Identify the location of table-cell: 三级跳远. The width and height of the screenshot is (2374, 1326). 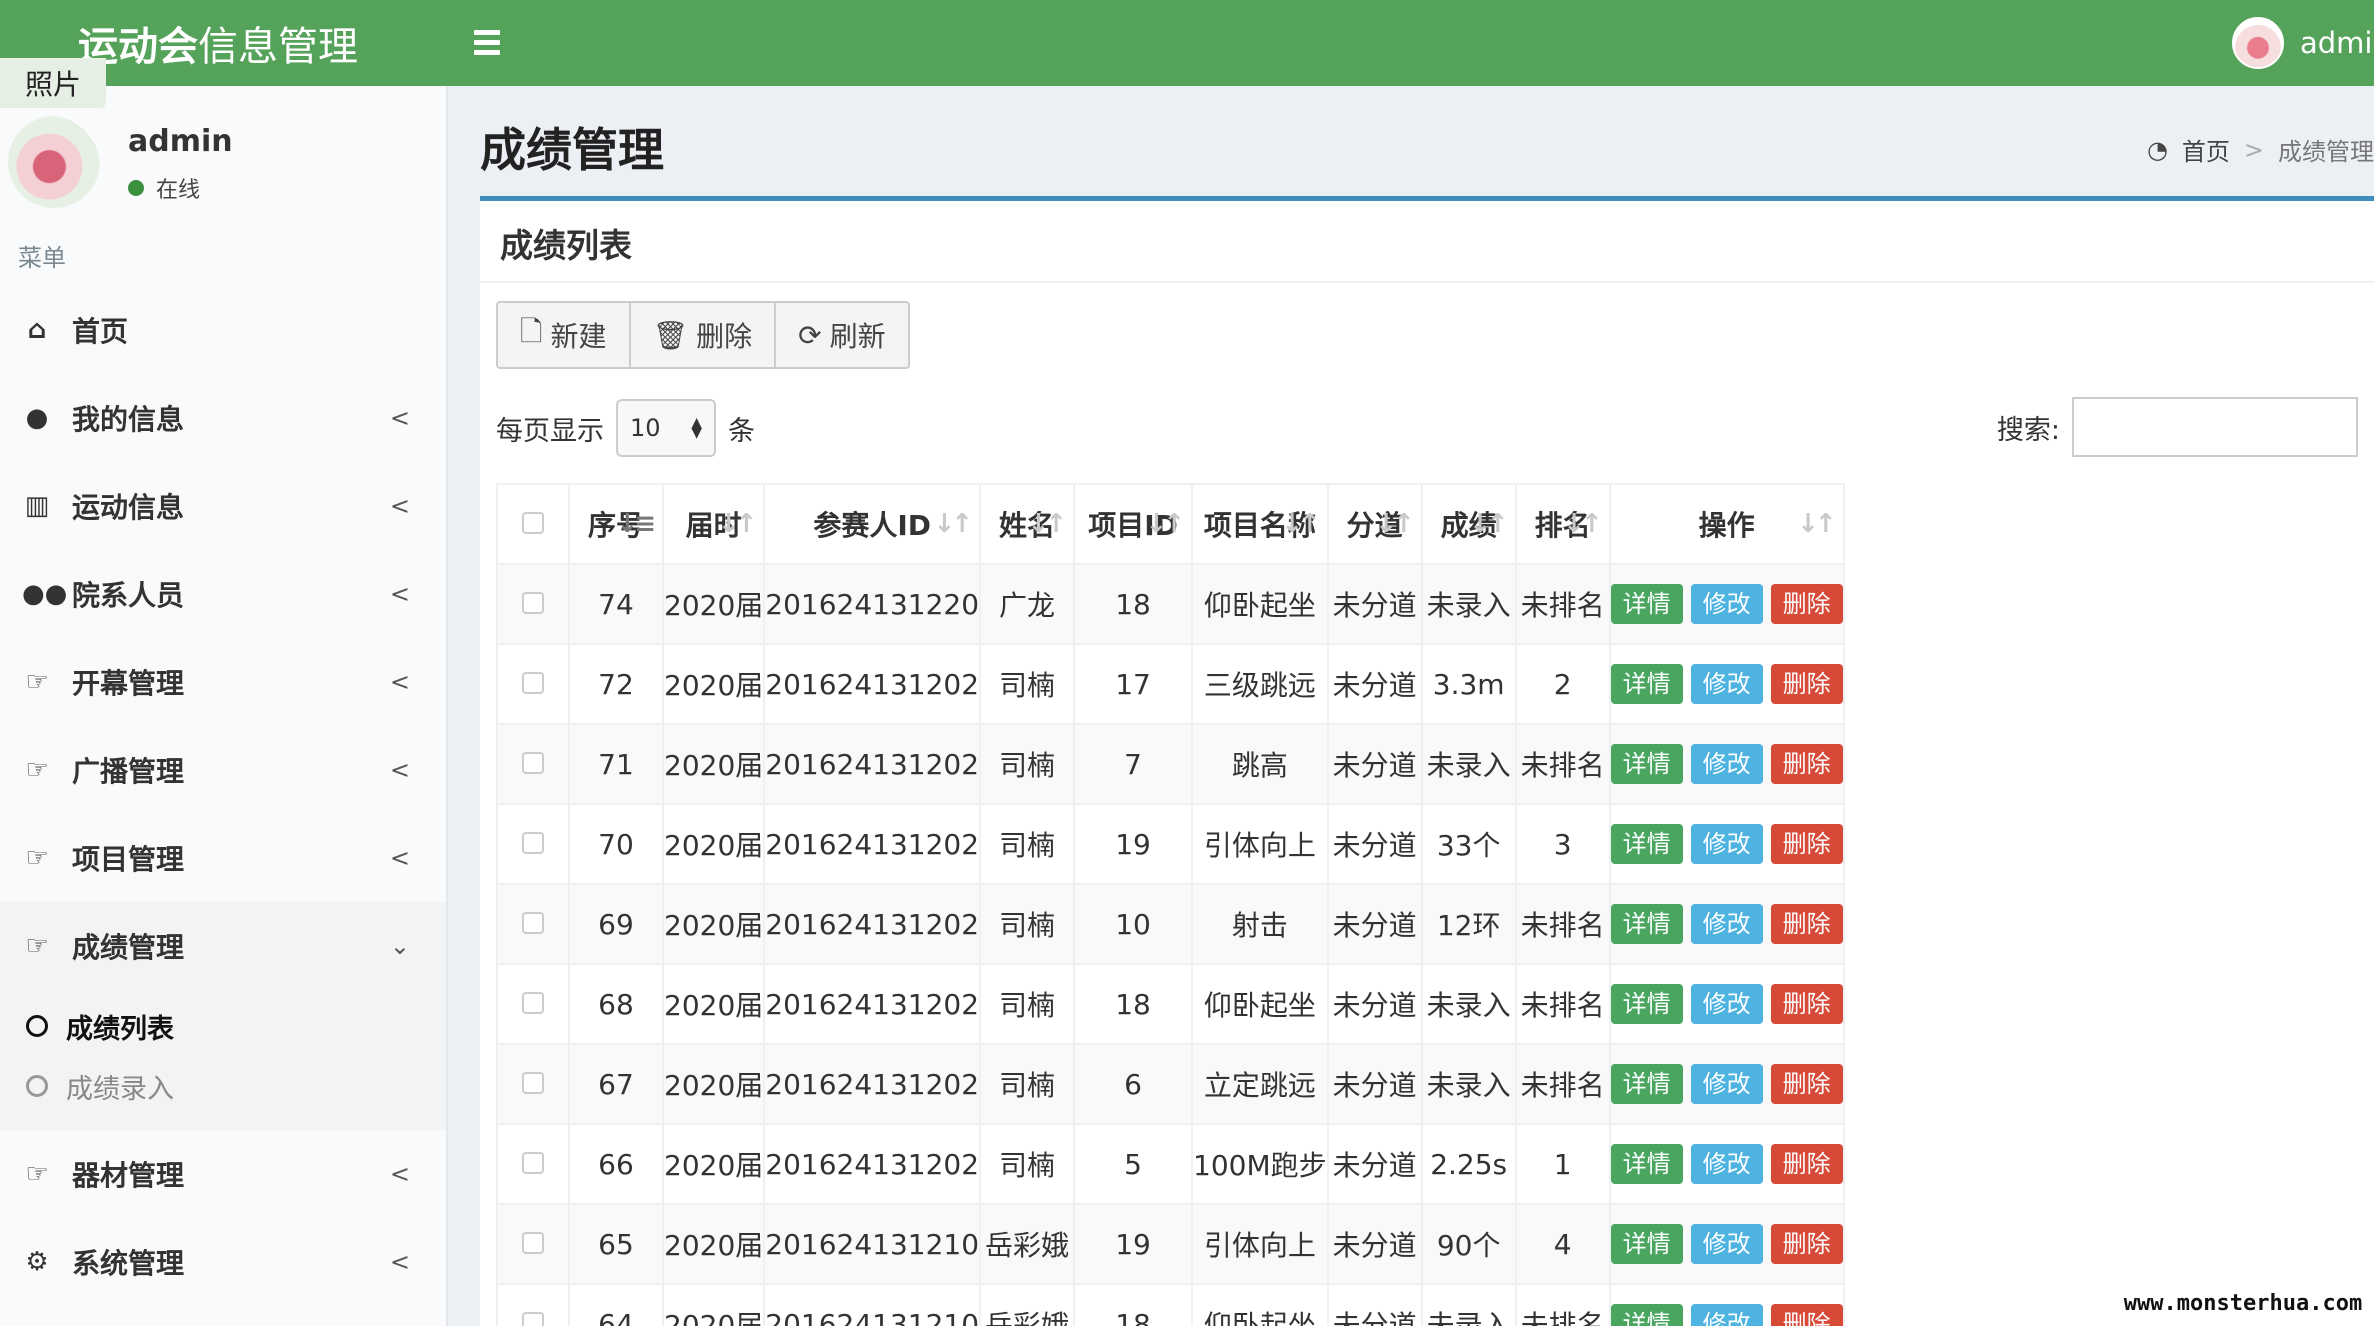
(1260, 684).